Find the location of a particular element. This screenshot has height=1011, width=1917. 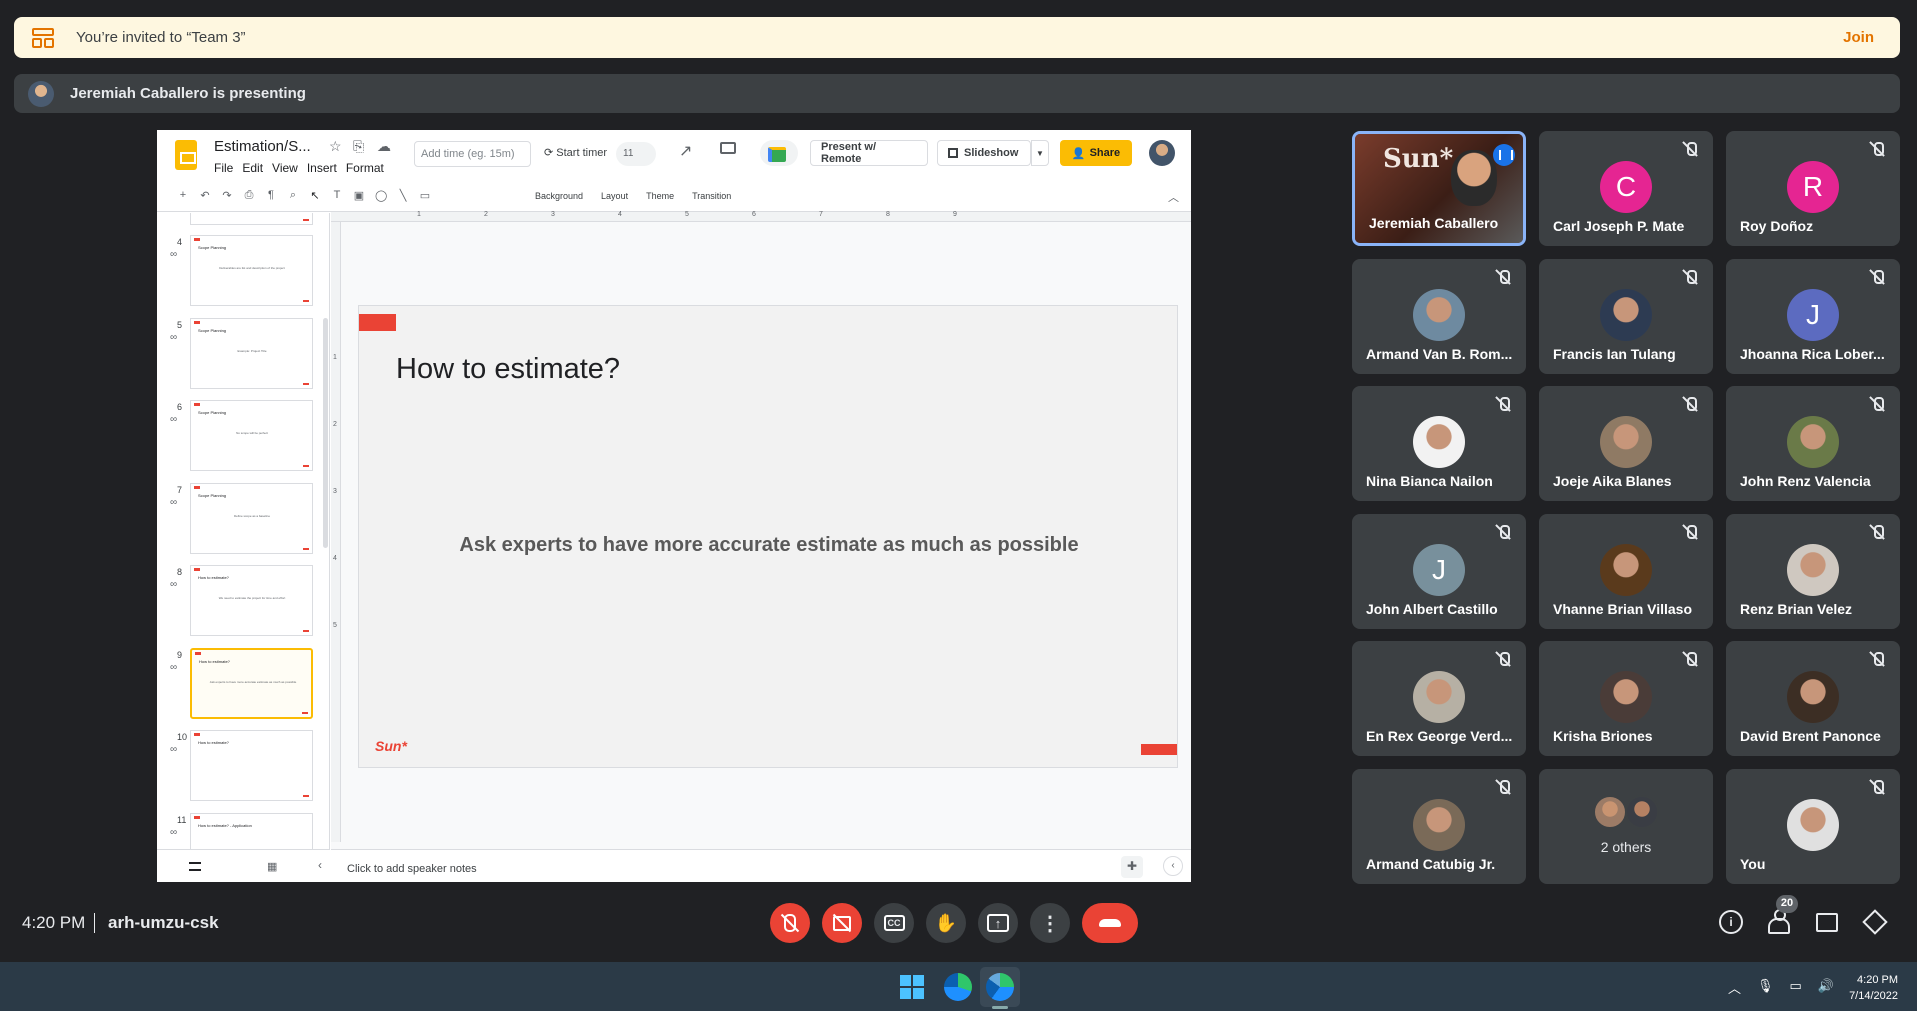

linked-slide-icon: ∞ is located at coordinates (174, 584).